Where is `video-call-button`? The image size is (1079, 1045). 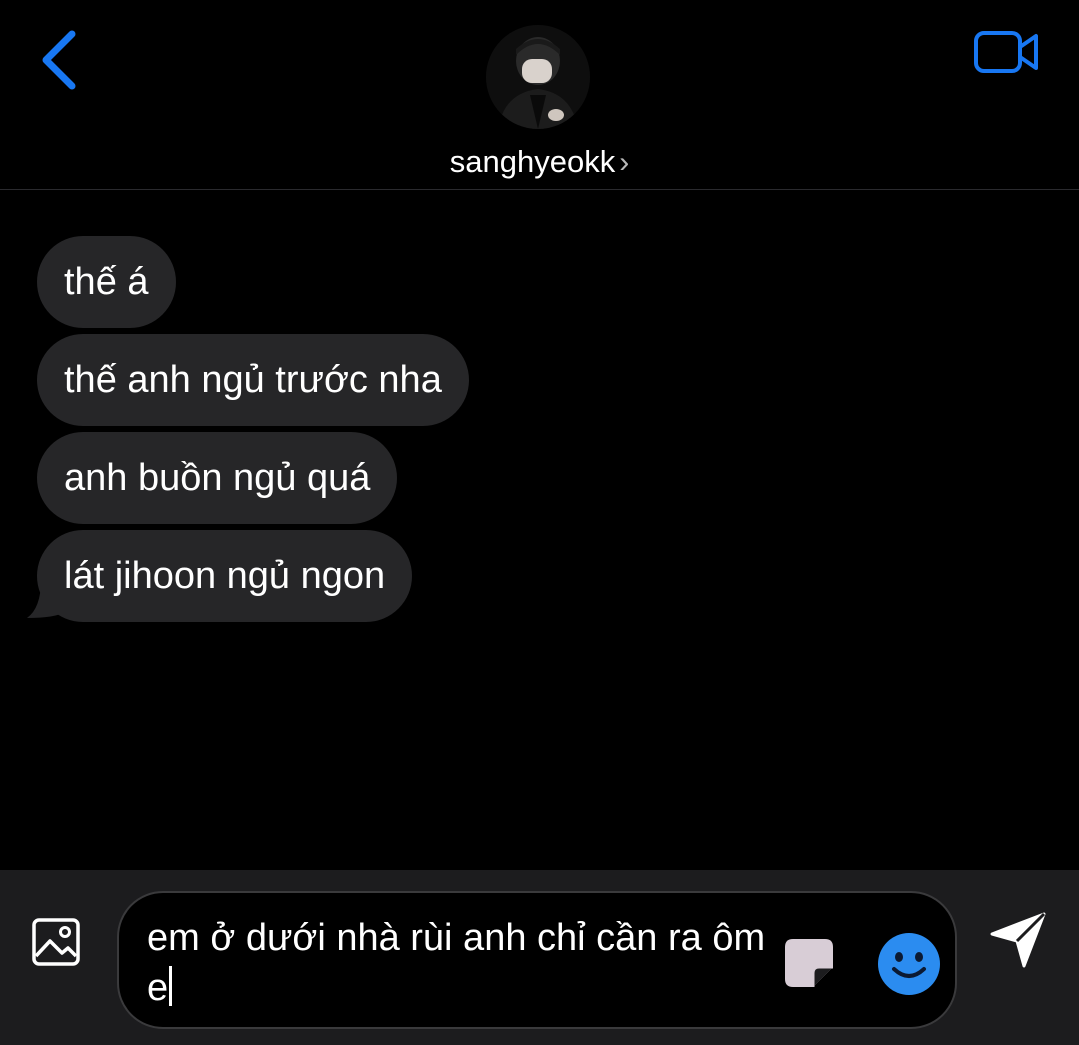 video-call-button is located at coordinates (1006, 53).